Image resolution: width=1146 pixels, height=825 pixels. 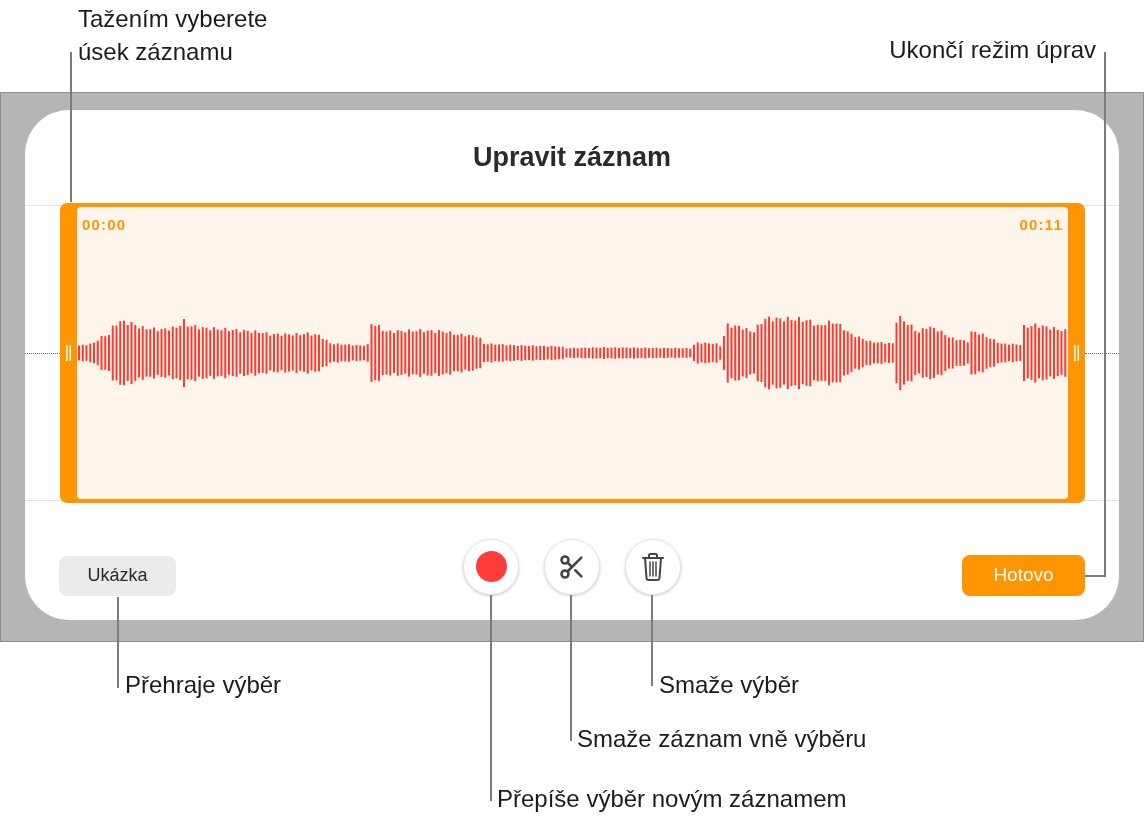 I want to click on record-button, so click(x=491, y=566).